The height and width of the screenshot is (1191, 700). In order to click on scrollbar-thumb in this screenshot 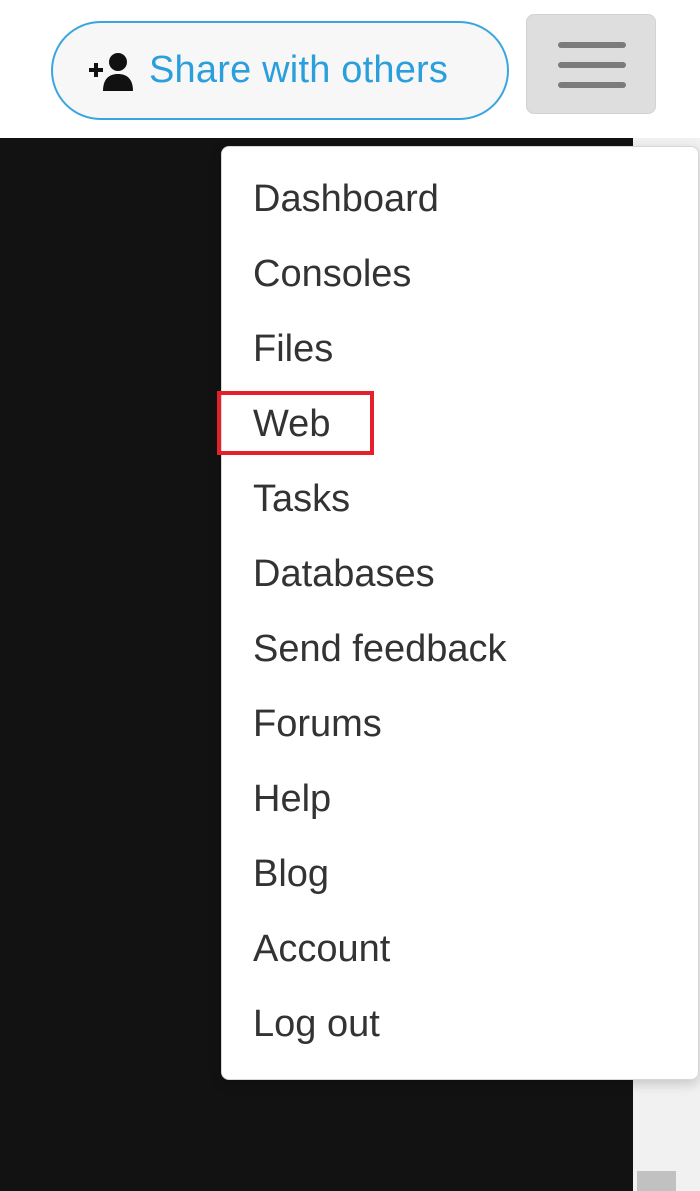, I will do `click(656, 1181)`.